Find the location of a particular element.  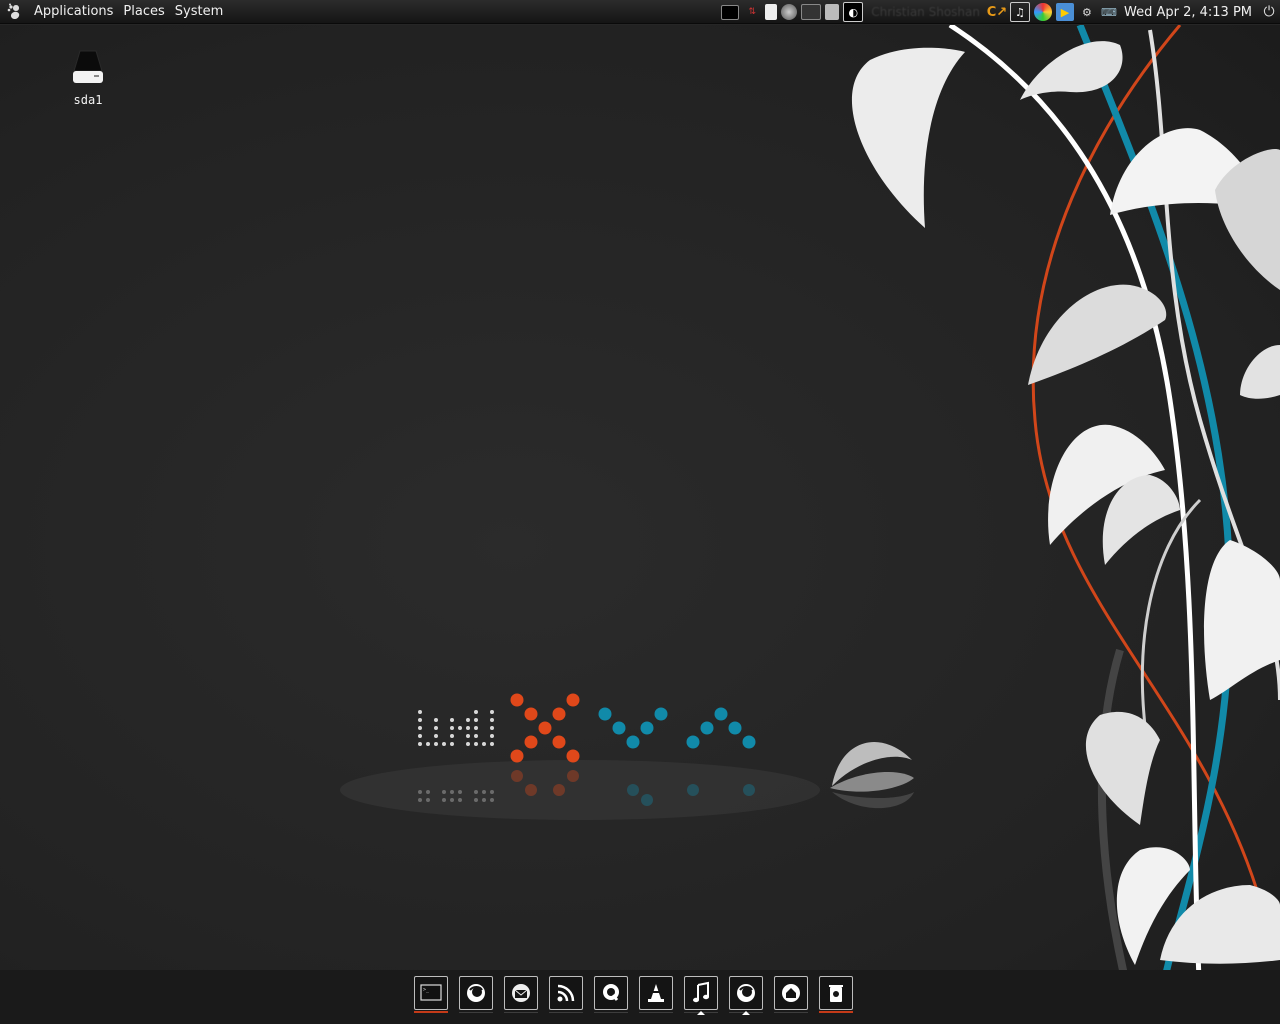

power-icon: ⏻ is located at coordinates (1269, 12).